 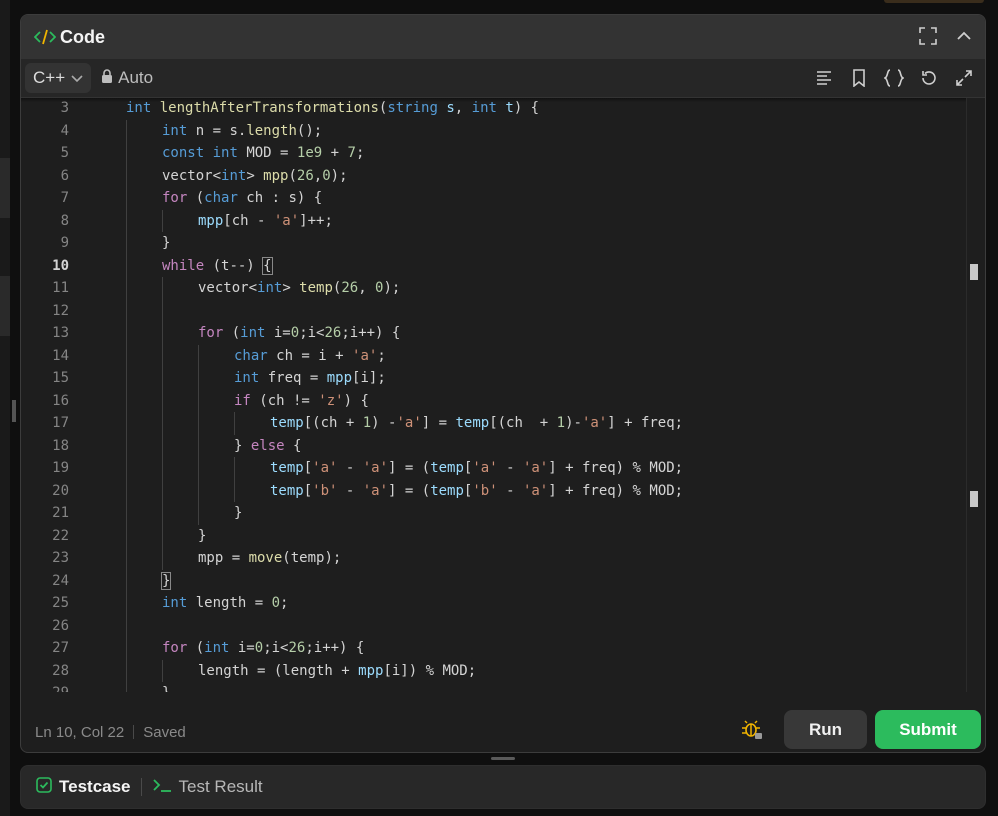 I want to click on line-number: 15, so click(x=60, y=378).